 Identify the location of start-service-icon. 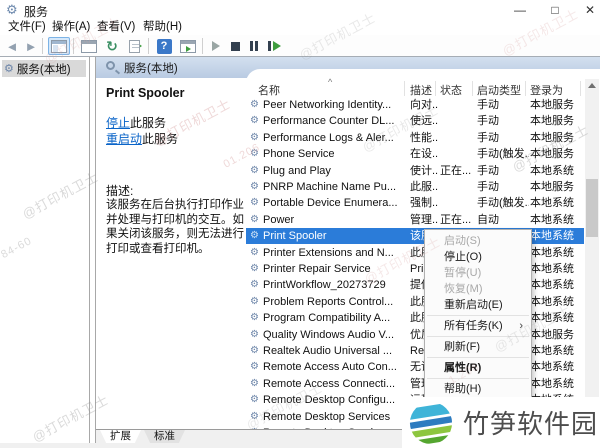
(216, 46).